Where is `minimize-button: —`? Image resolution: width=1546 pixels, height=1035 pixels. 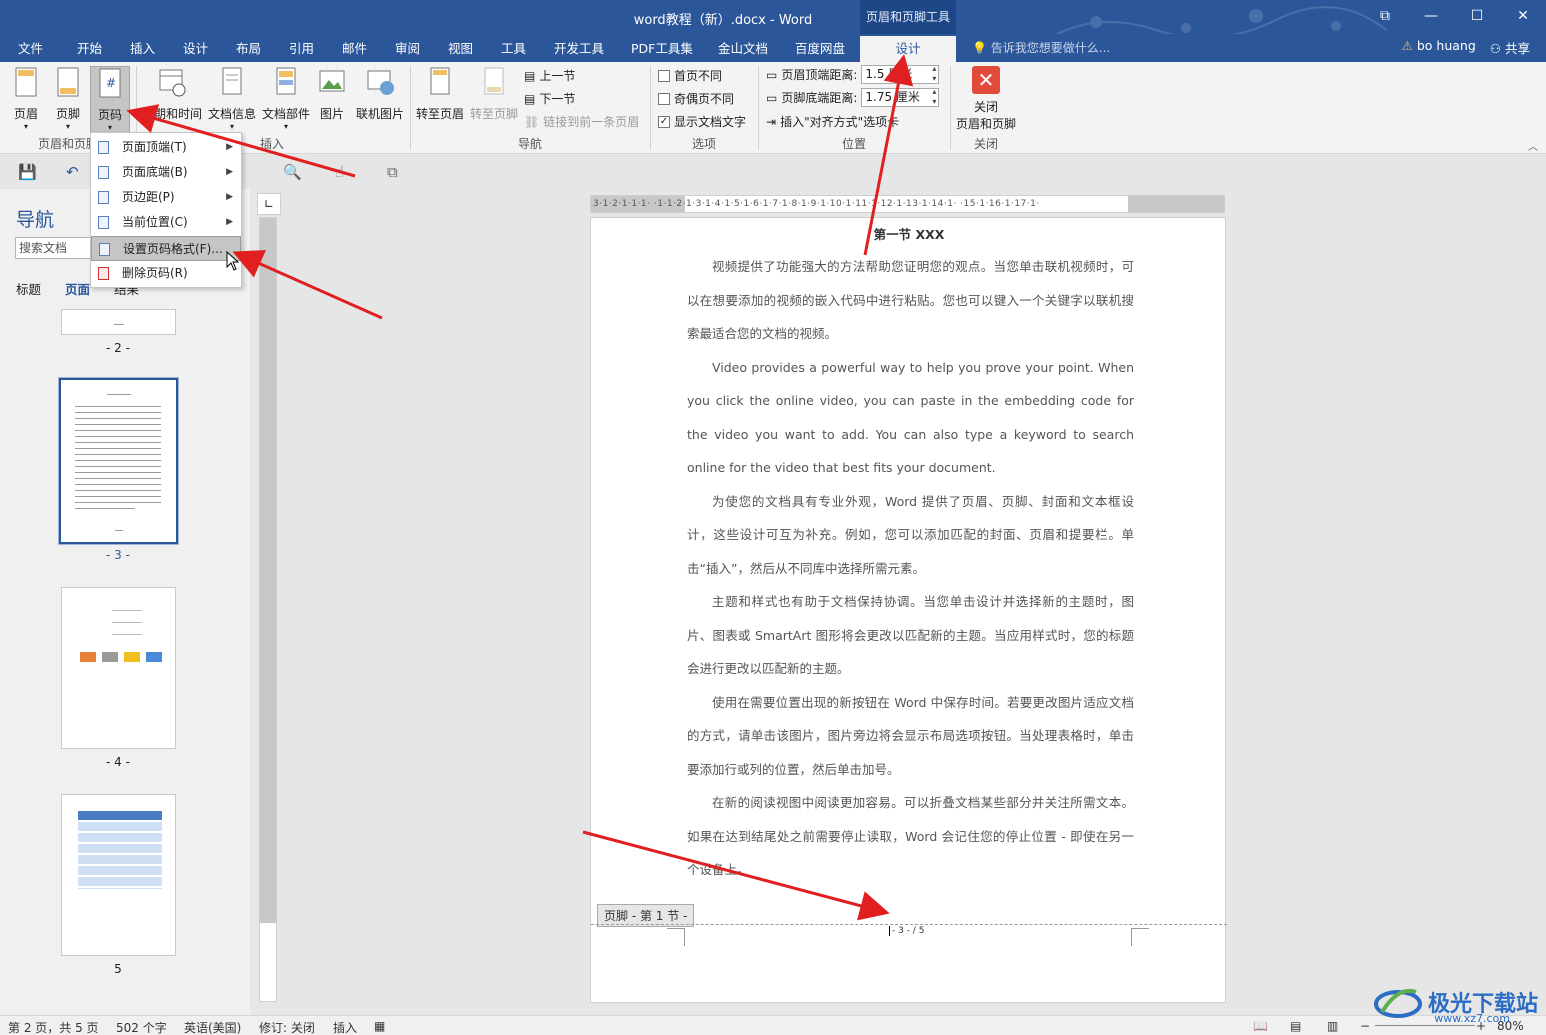 minimize-button: — is located at coordinates (1431, 17).